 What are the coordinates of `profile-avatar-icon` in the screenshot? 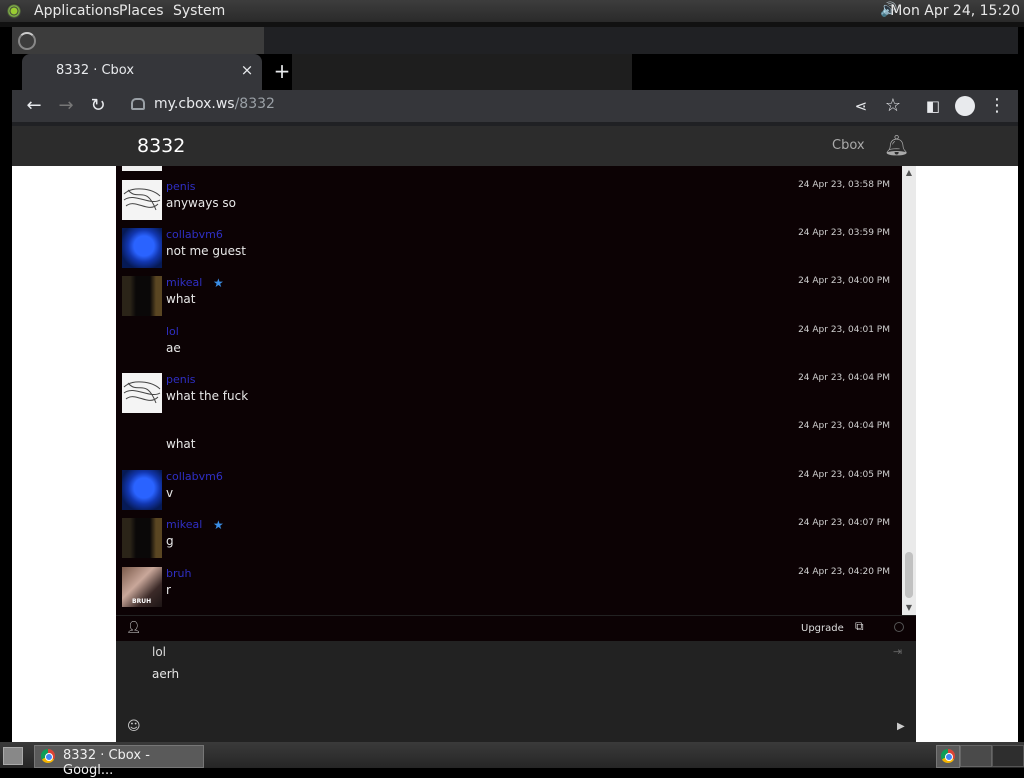 It's located at (965, 106).